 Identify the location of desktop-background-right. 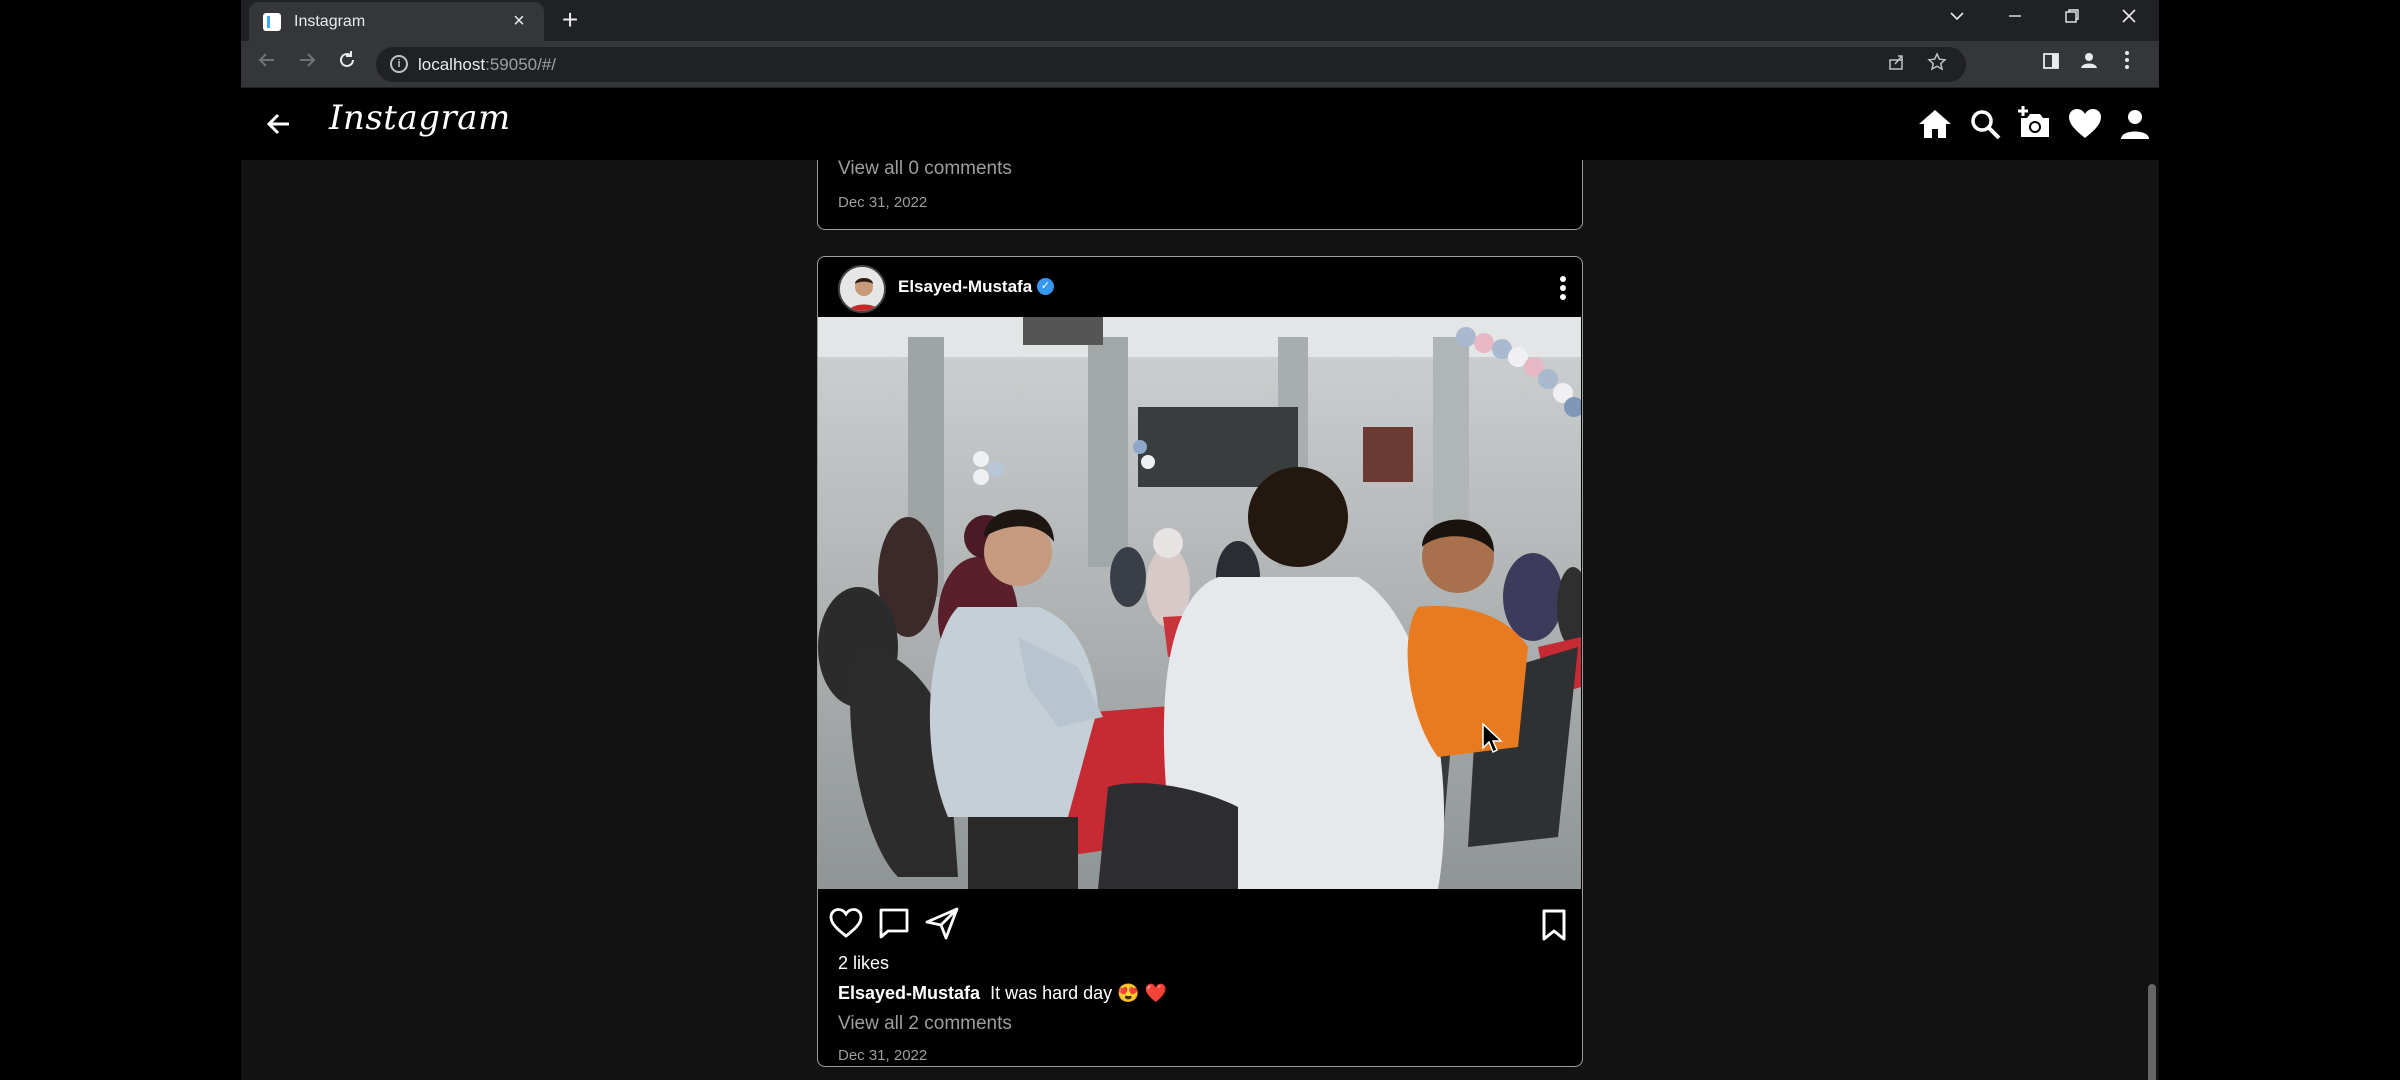
(2279, 540).